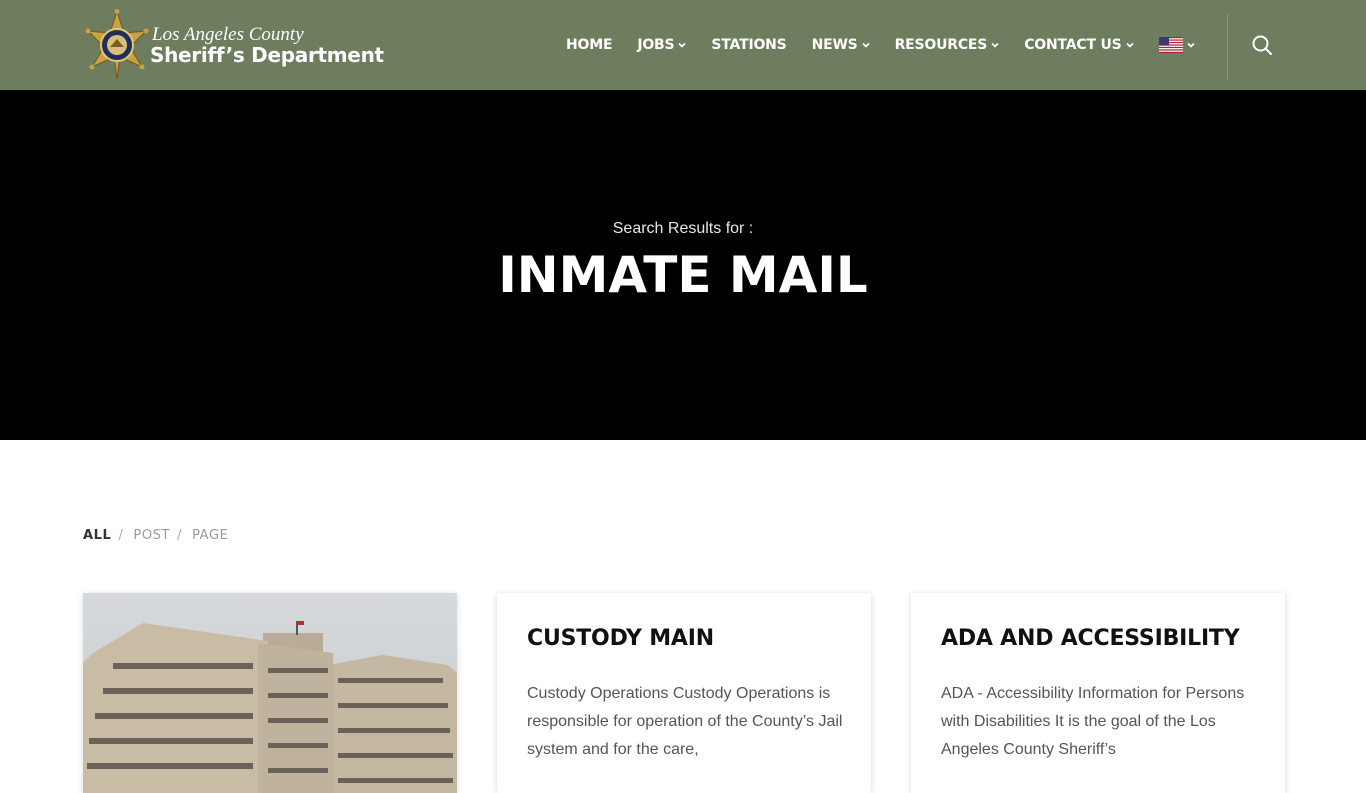  I want to click on result-title: CUSTODY MAIN, so click(620, 638).